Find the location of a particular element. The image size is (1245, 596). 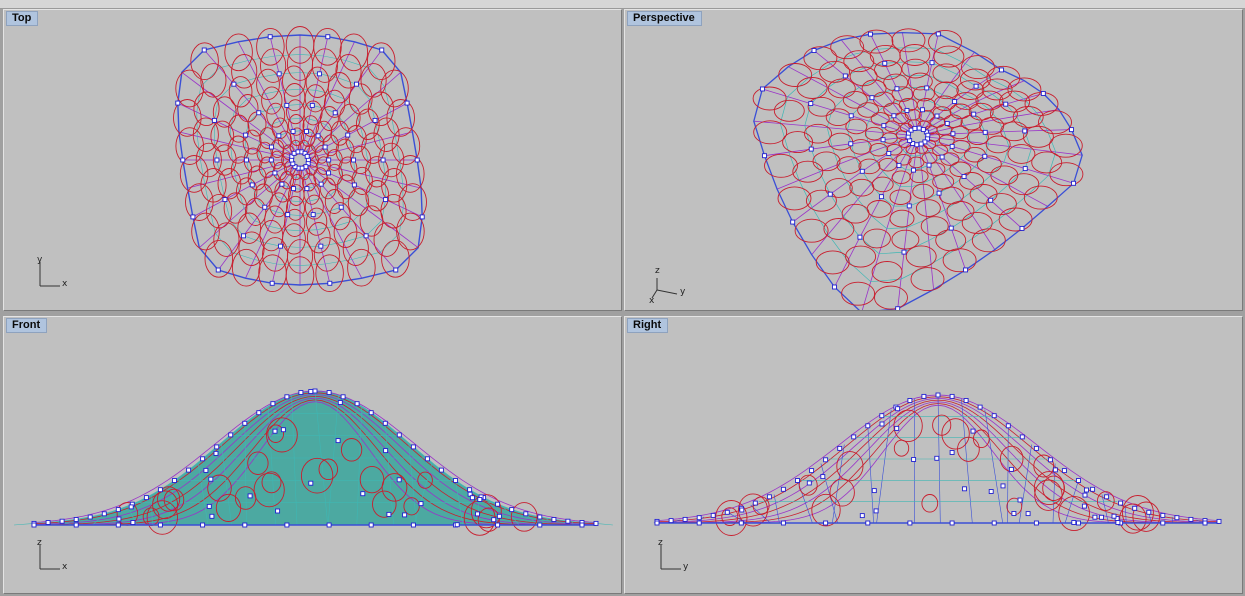

viewport-title-front: Front is located at coordinates (27, 325).